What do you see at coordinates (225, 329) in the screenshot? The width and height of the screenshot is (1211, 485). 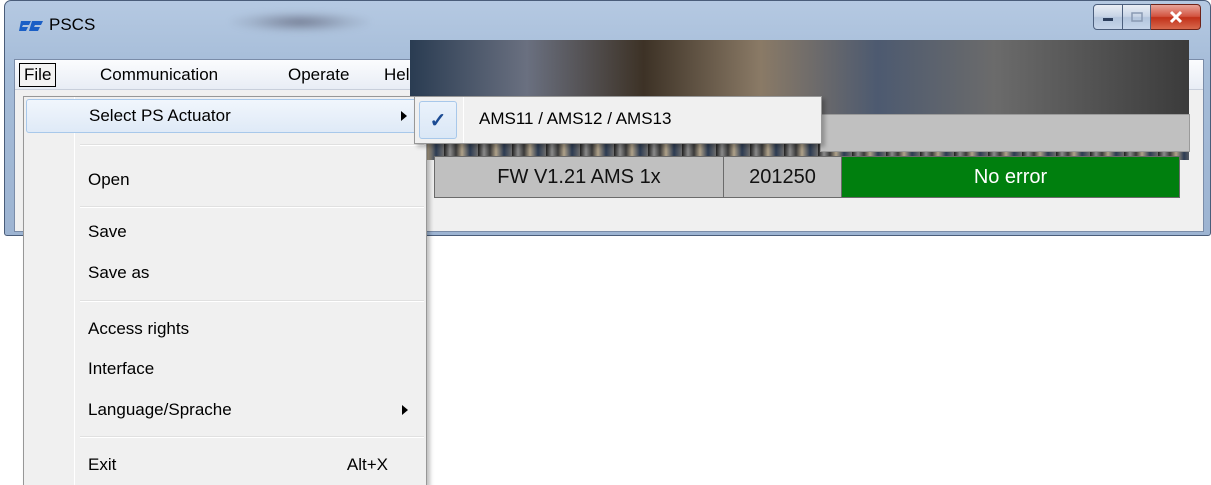 I see `menu-item-access-rights: Access rights` at bounding box center [225, 329].